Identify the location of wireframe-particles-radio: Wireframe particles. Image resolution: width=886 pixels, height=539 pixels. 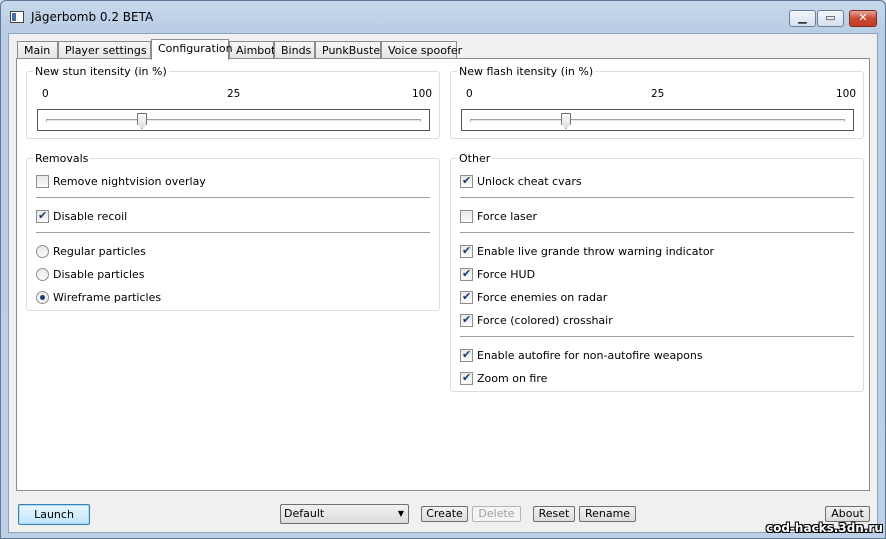
(98, 297).